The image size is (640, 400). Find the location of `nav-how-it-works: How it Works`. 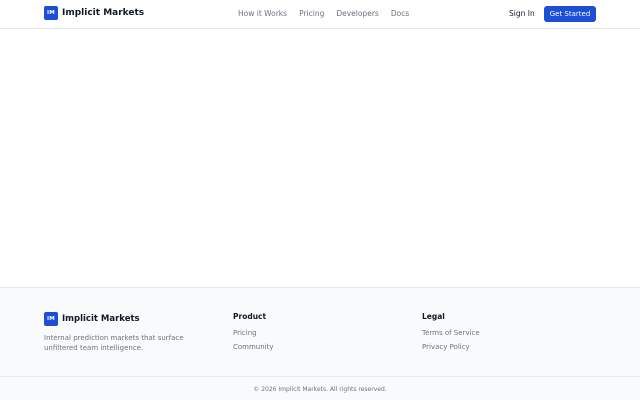

nav-how-it-works: How it Works is located at coordinates (262, 13).